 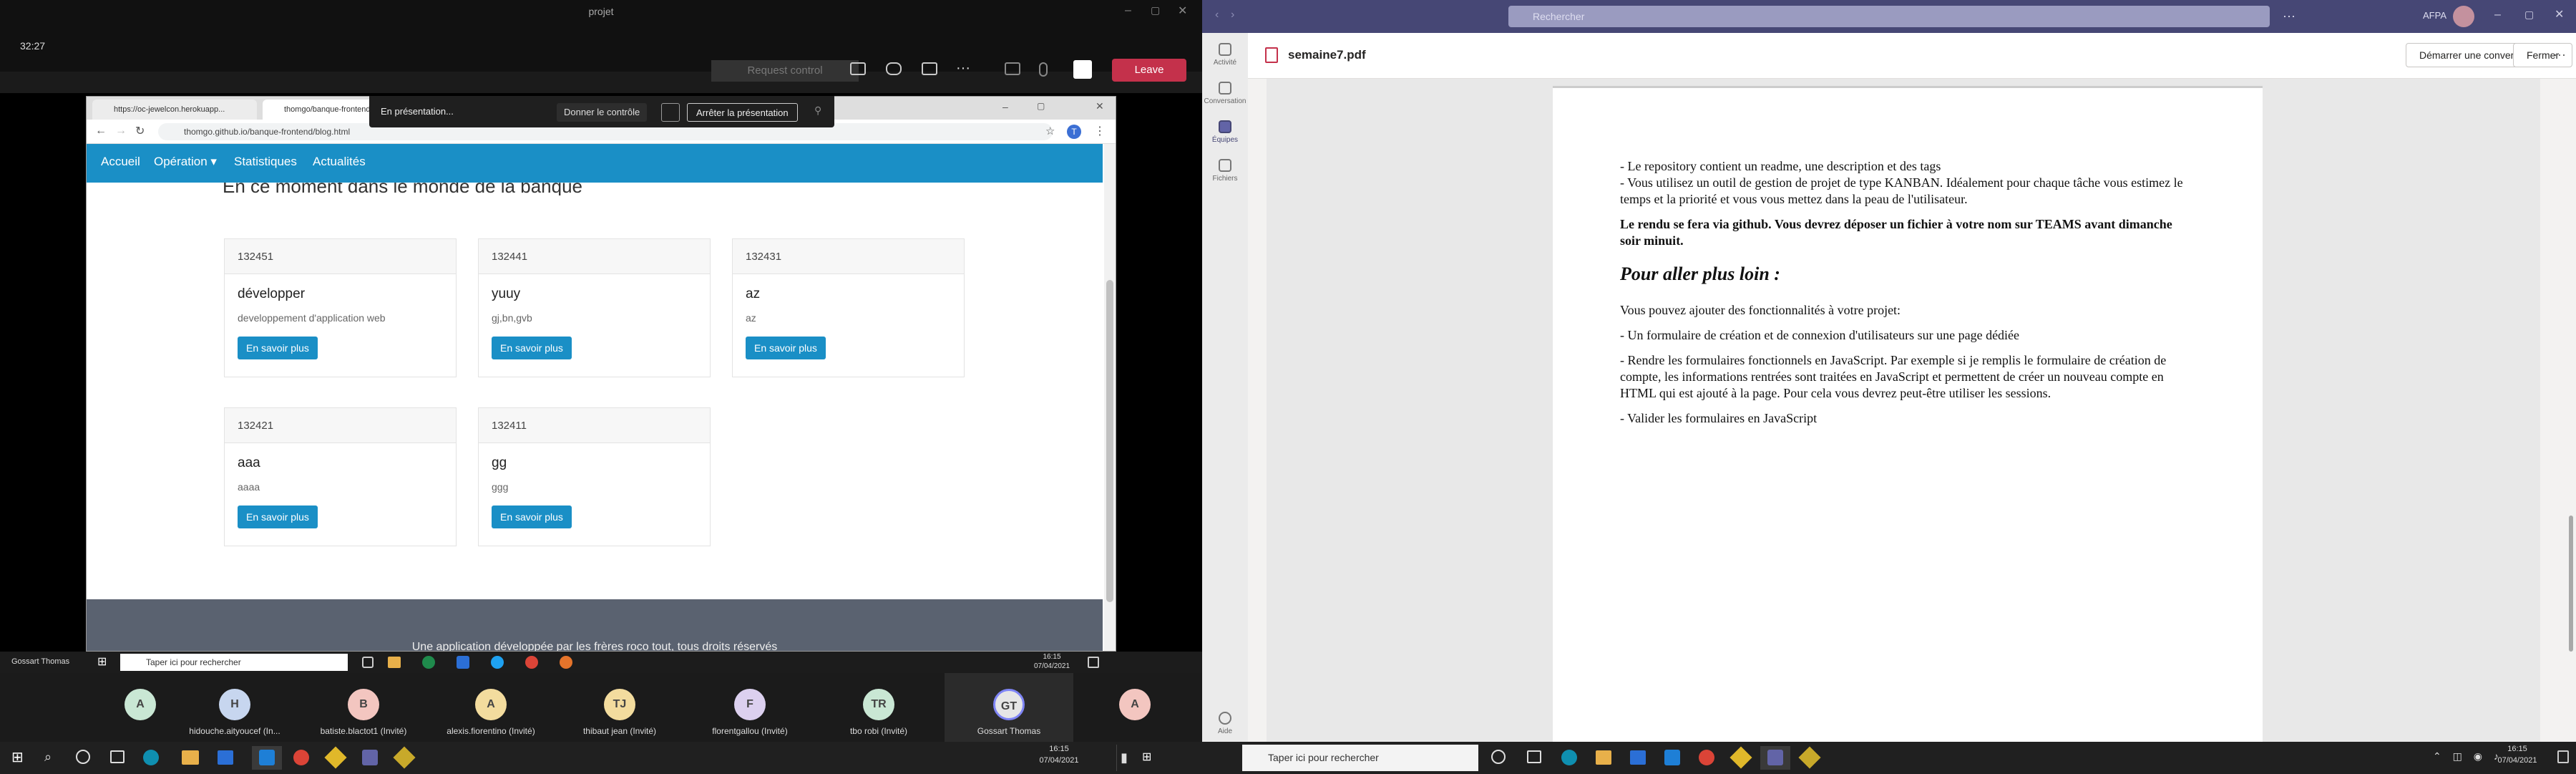 I want to click on back-icon: ‹, so click(x=1217, y=15).